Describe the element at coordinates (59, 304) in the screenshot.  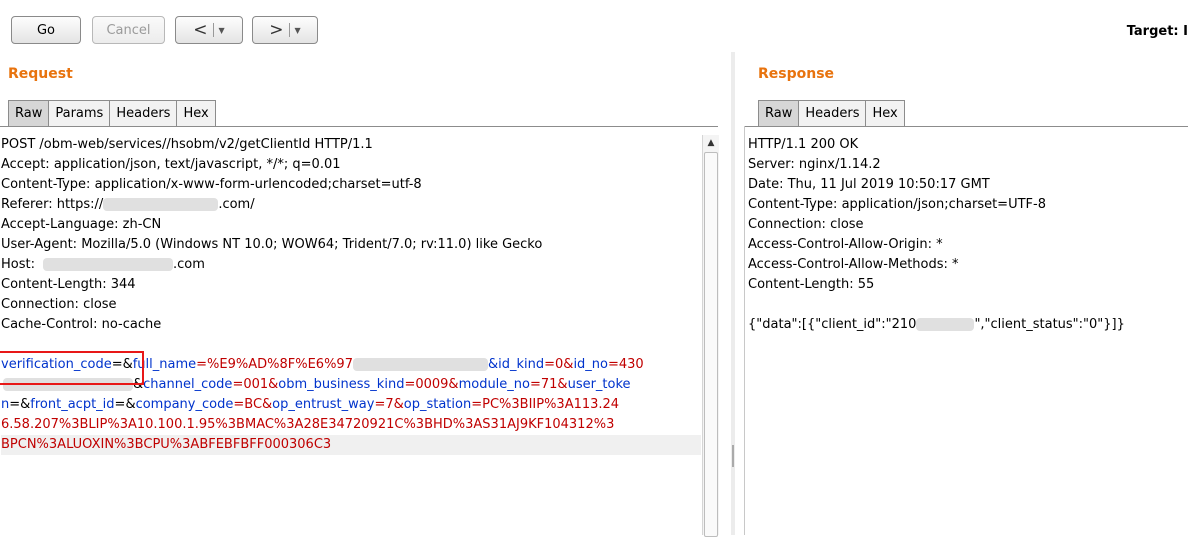
I see `connection-header: Connection: close` at that location.